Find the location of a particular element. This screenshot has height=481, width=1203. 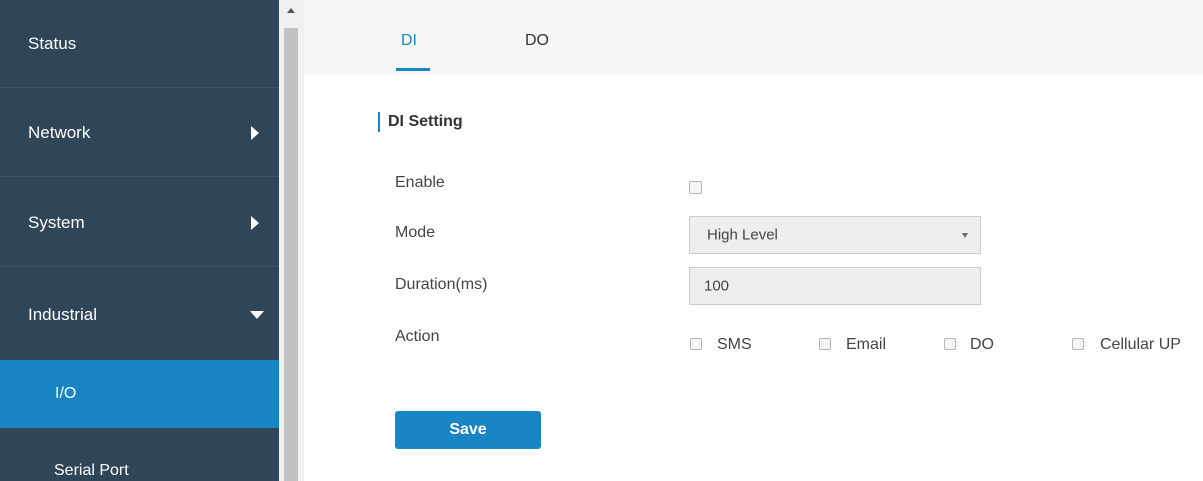

sidebar-subitem-label: I/O is located at coordinates (66, 393).